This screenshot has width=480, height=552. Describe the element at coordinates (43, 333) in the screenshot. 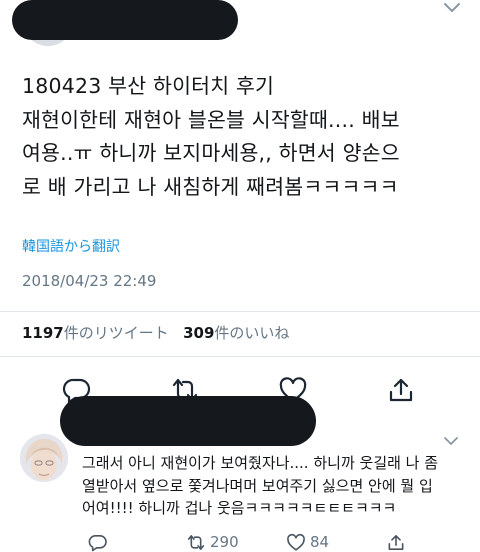

I see `retweet-count: 1197` at that location.